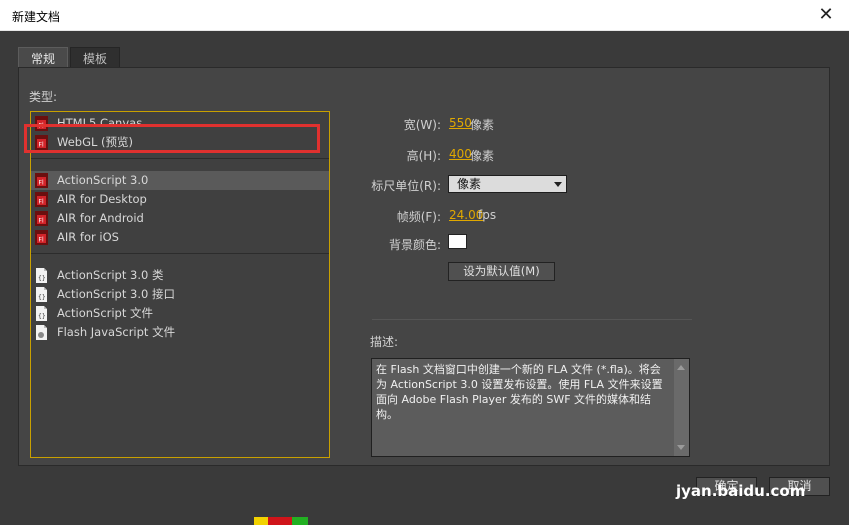 The height and width of the screenshot is (525, 849). I want to click on title-bar: 新建文档 ✕, so click(424, 15).